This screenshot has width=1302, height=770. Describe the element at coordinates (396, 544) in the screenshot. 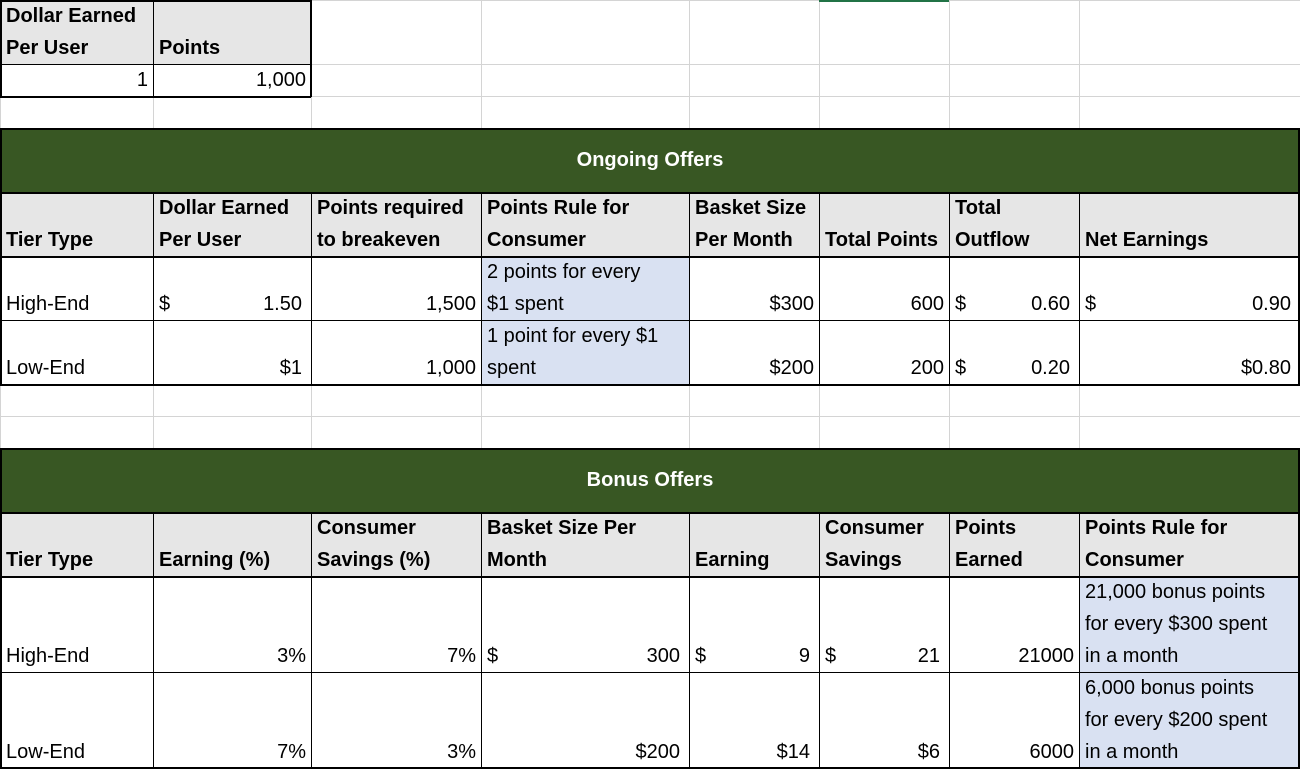

I see `bonus-header-2: Consumer Savings (%)` at that location.